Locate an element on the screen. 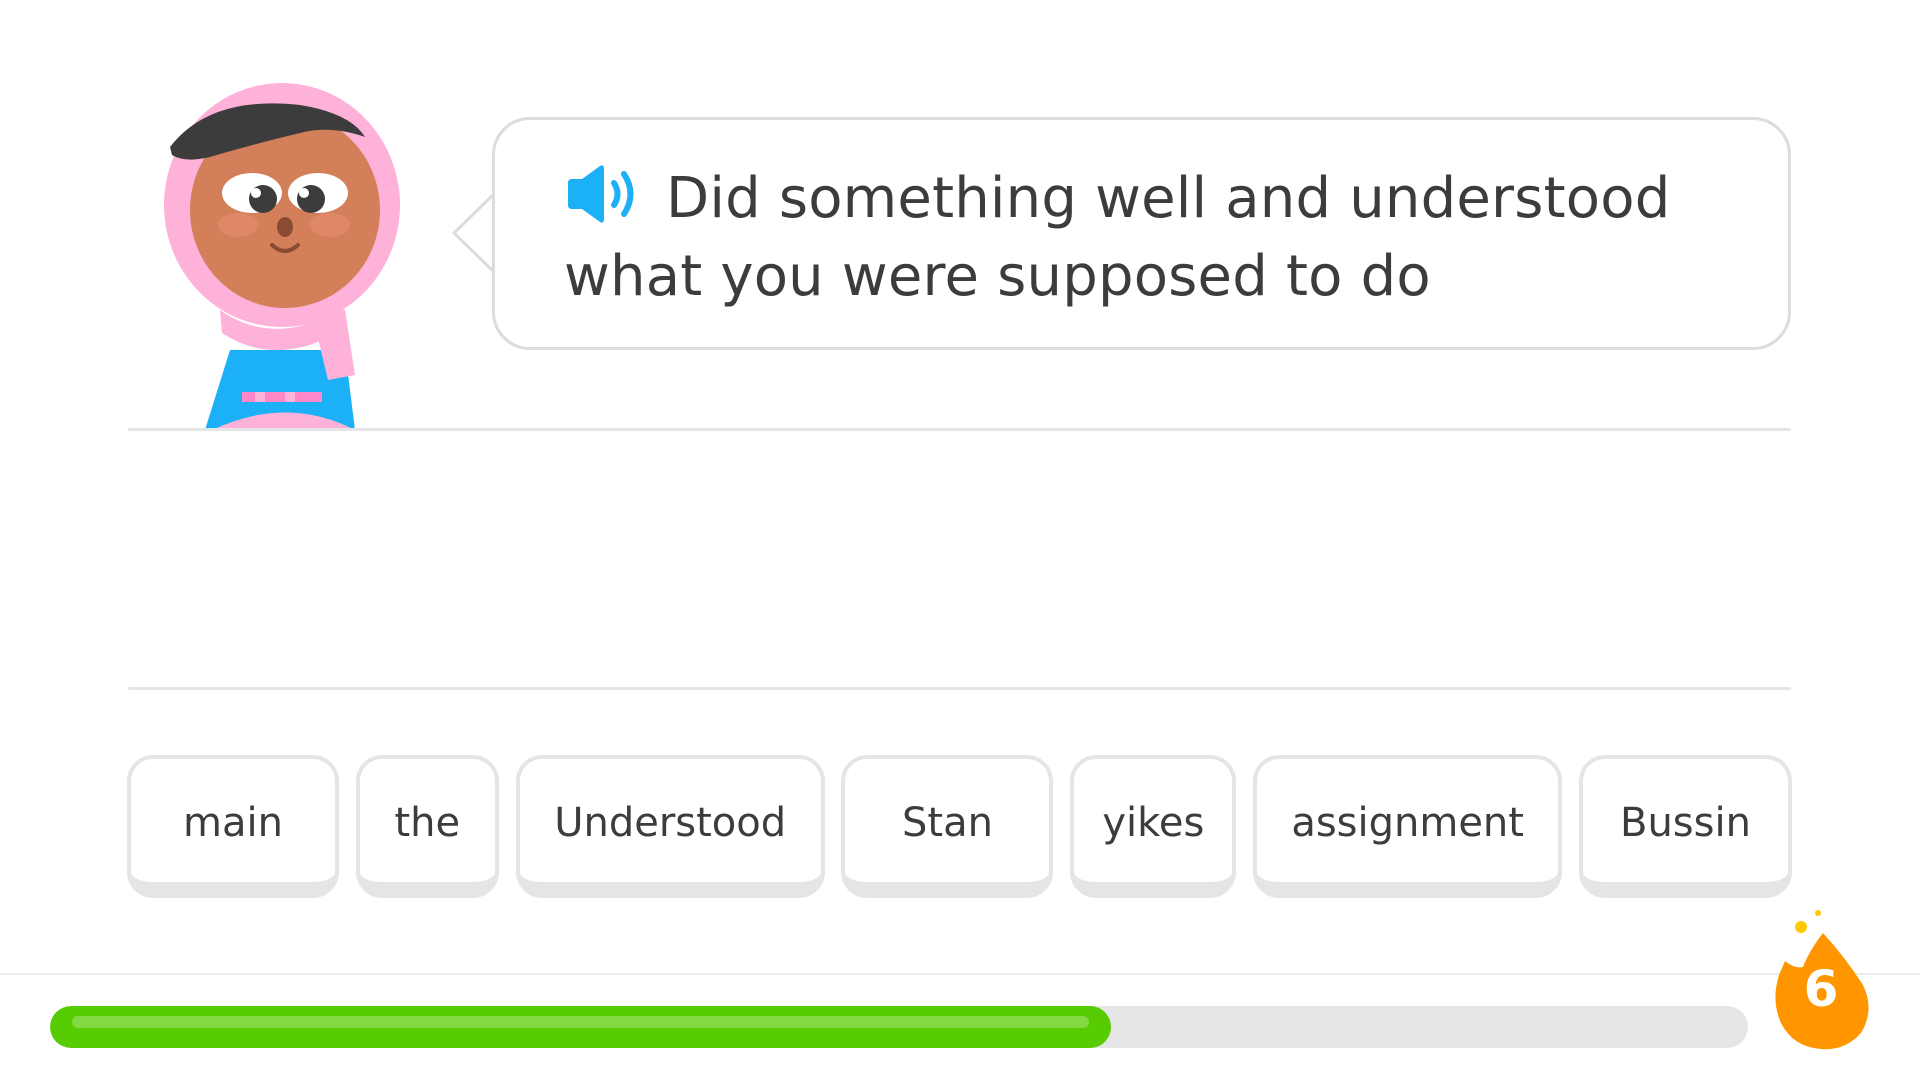  progress-bar-fill is located at coordinates (581, 1027).